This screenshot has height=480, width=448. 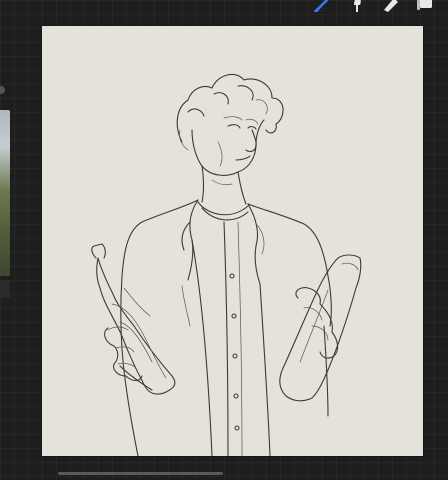 I want to click on layers-tool-button, so click(x=425, y=6).